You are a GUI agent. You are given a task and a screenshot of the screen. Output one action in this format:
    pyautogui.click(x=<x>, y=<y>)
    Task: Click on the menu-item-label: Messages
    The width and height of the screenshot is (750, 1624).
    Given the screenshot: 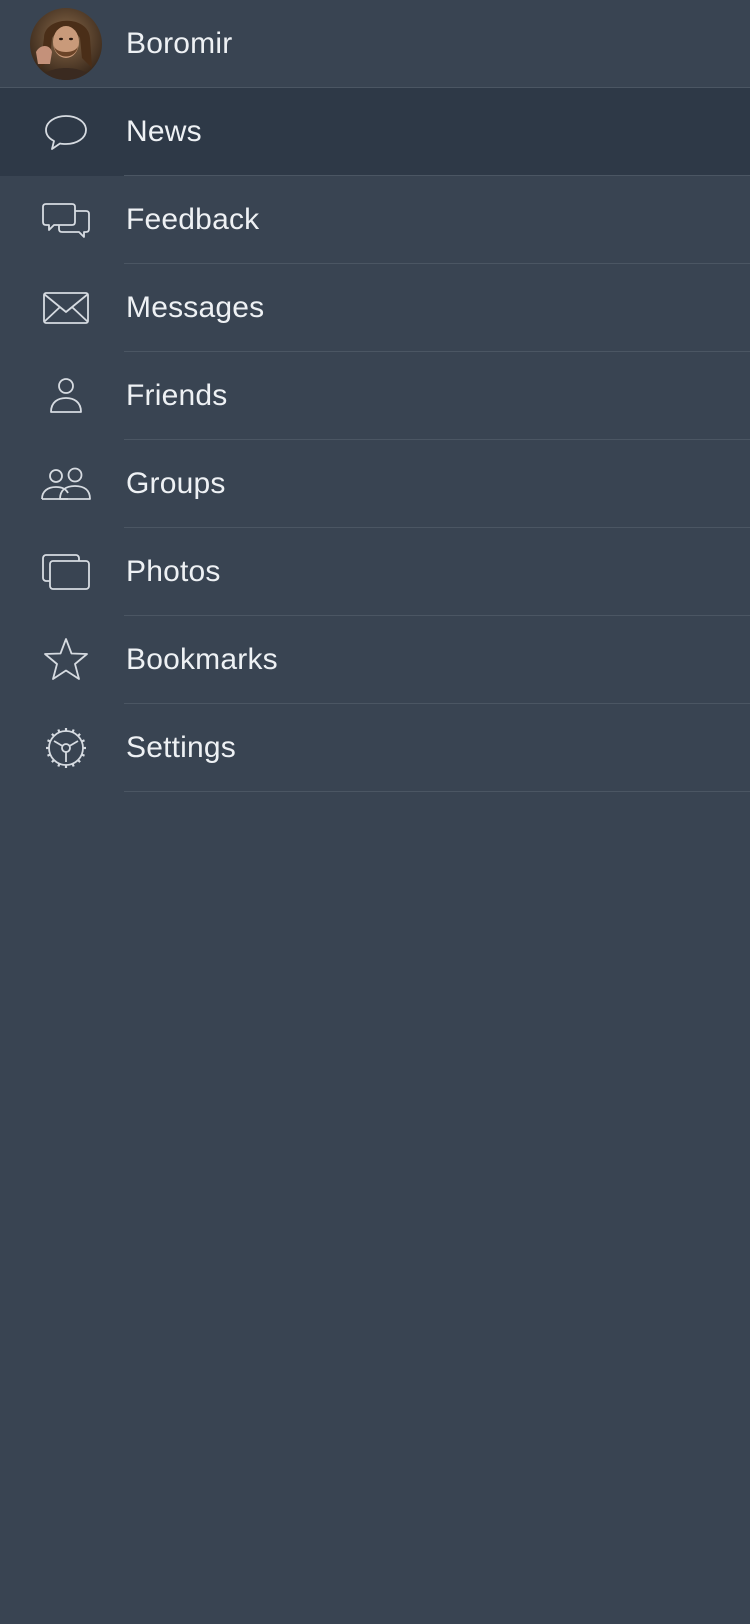 What is the action you would take?
    pyautogui.click(x=195, y=307)
    